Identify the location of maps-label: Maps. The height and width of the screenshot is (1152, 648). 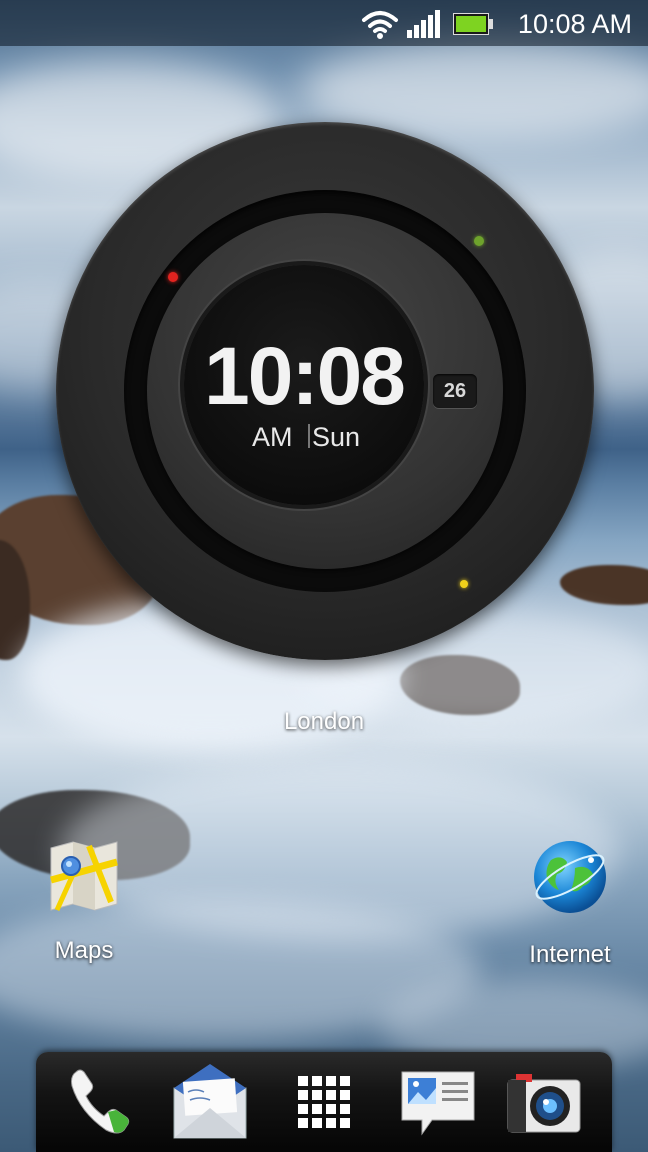
(84, 950).